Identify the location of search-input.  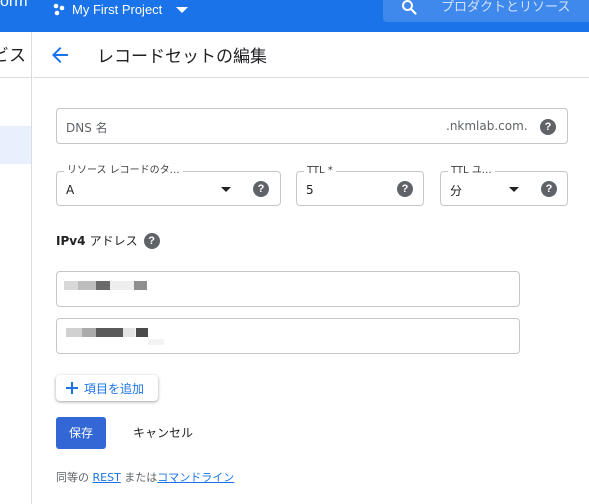
(515, 8).